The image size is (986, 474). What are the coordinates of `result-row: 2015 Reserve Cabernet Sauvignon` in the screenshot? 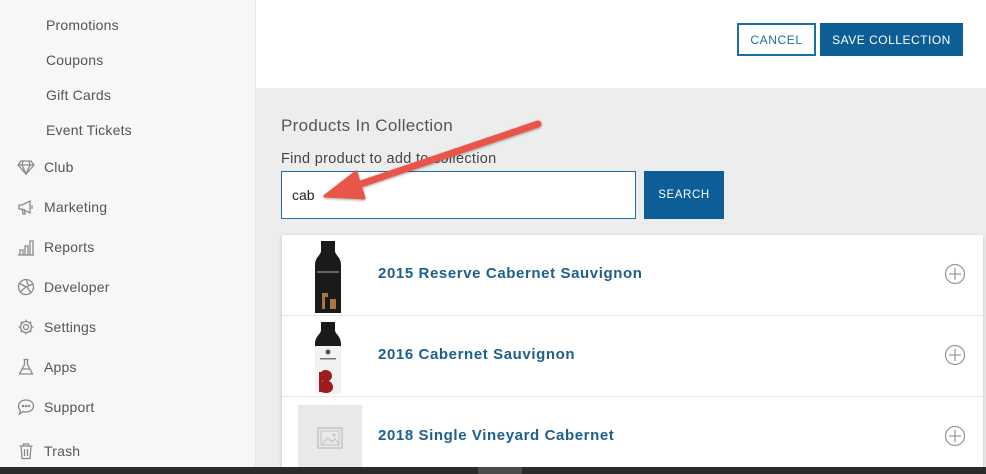 It's located at (632, 275).